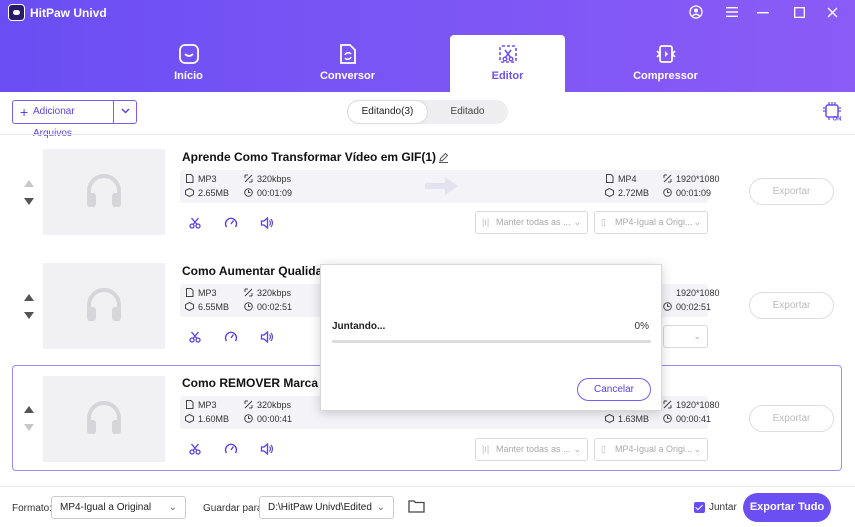  I want to click on resolution-icon, so click(667, 404).